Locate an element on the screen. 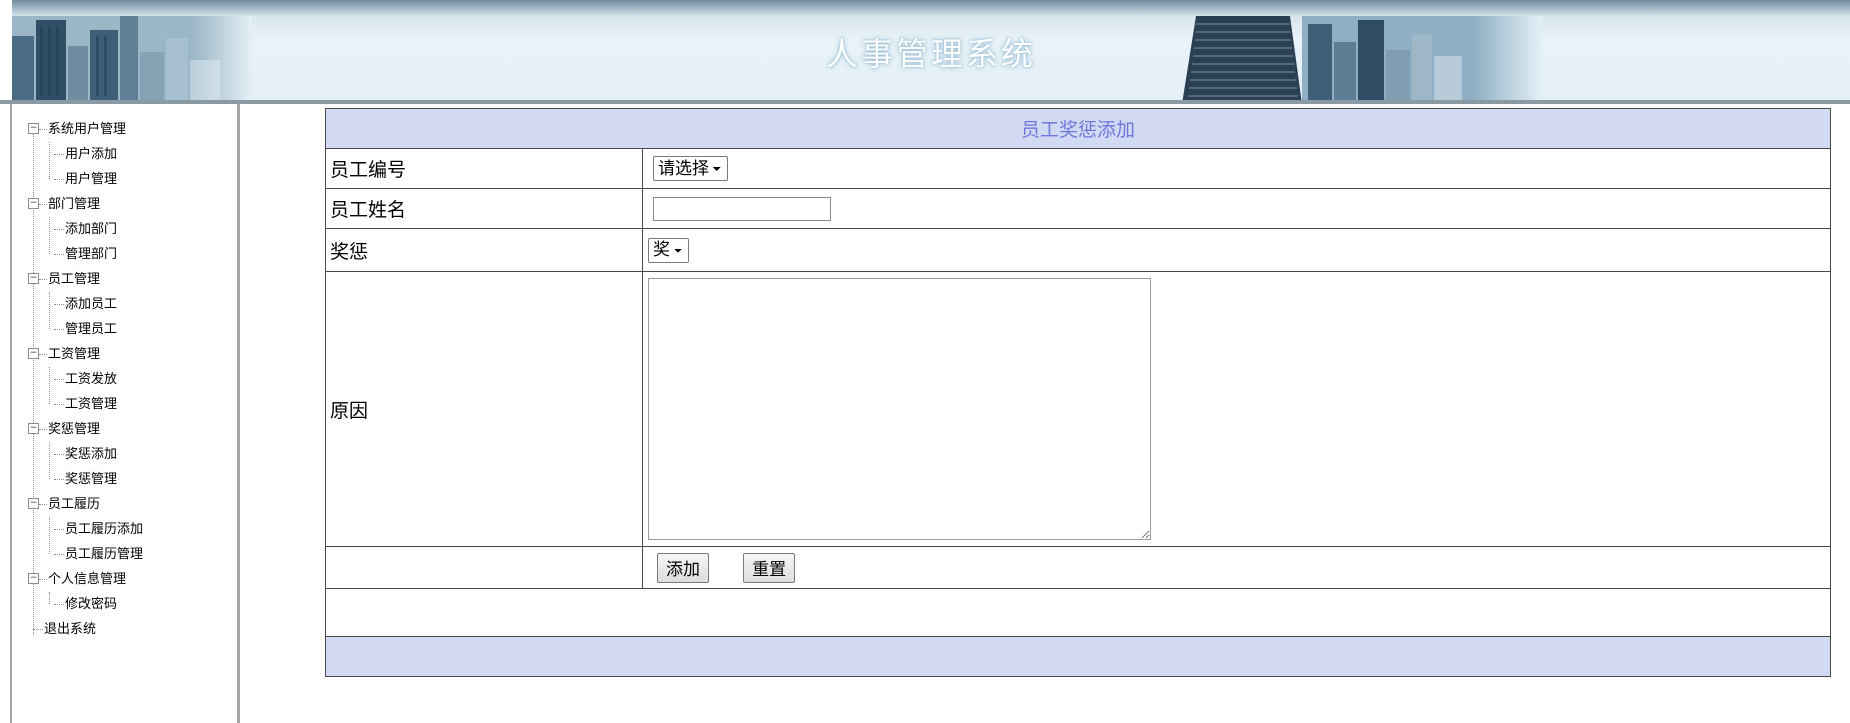  form-title-row: 员工奖惩添加 is located at coordinates (1078, 128).